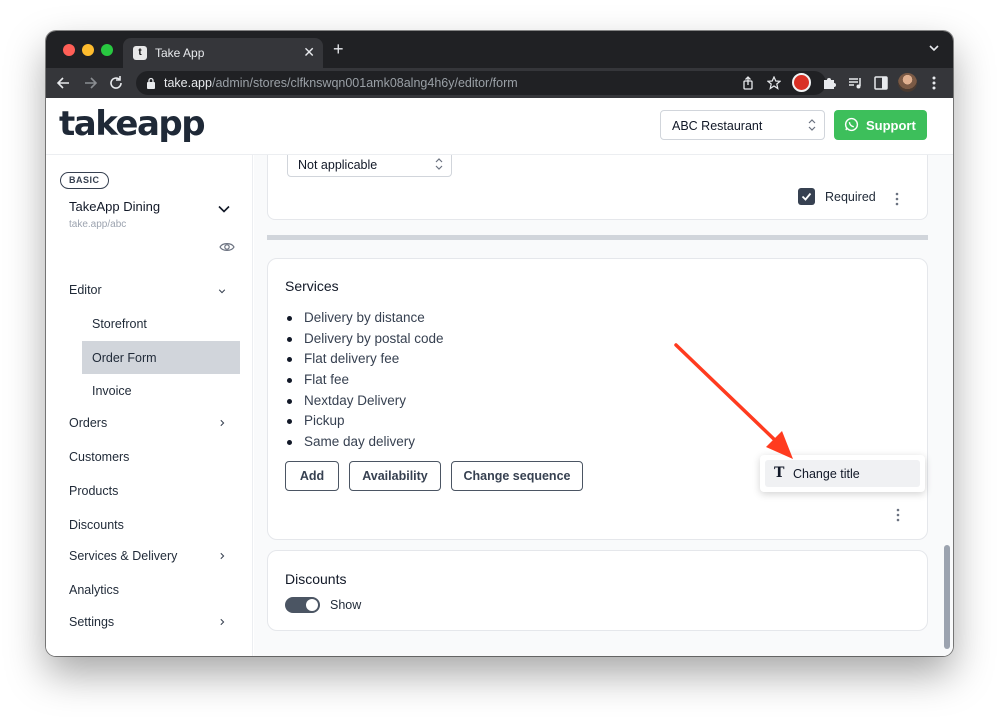  I want to click on app-header: takeapp ABC Restaurant Support, so click(499, 126).